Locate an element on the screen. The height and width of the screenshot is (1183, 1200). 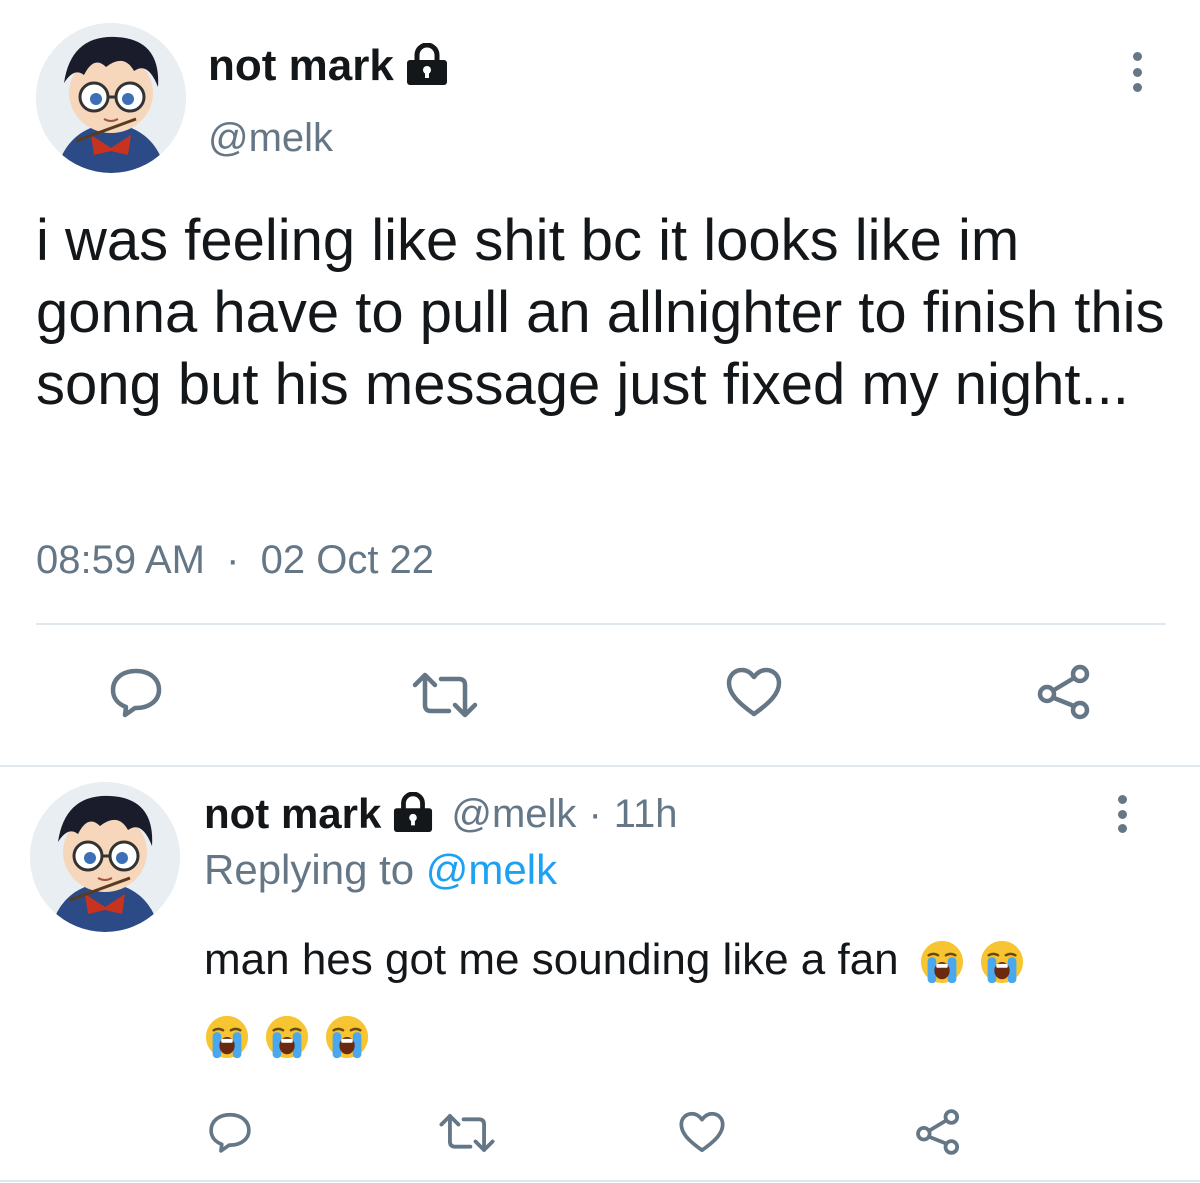
reply-button is located at coordinates (136, 692).